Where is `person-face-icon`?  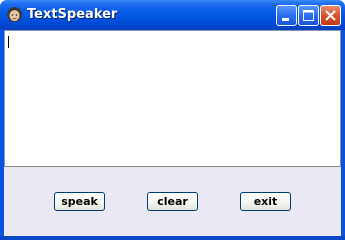
person-face-icon is located at coordinates (14, 14).